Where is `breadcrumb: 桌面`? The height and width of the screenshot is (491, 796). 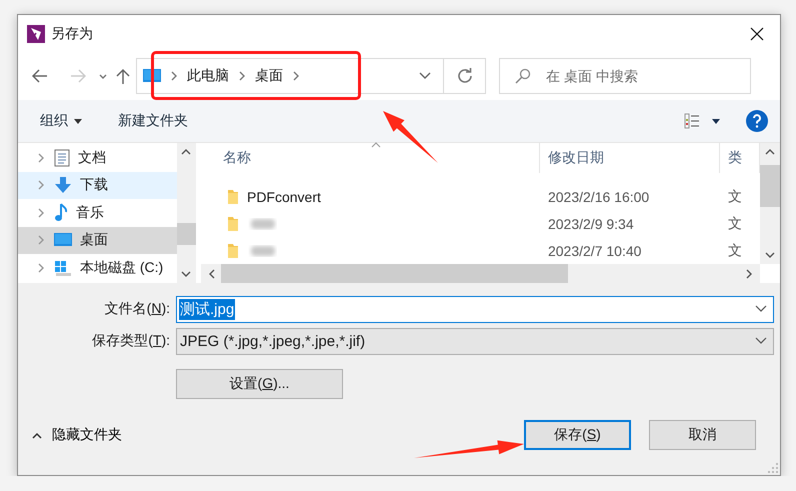
breadcrumb: 桌面 is located at coordinates (269, 76).